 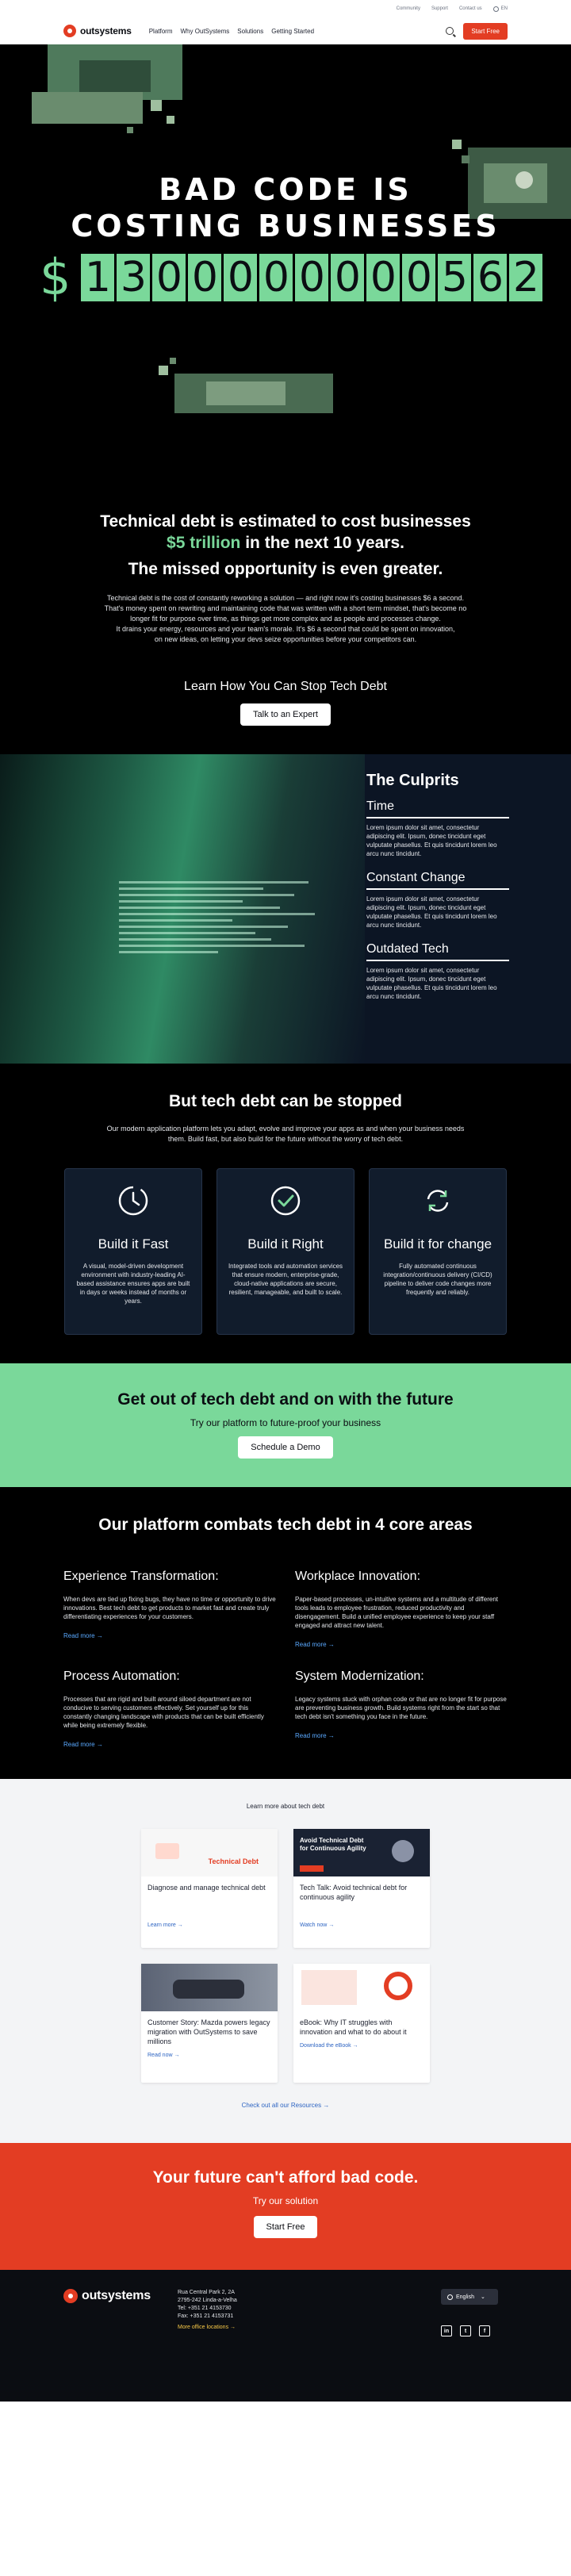 I want to click on final-start-free-button: Start Free, so click(x=285, y=2227).